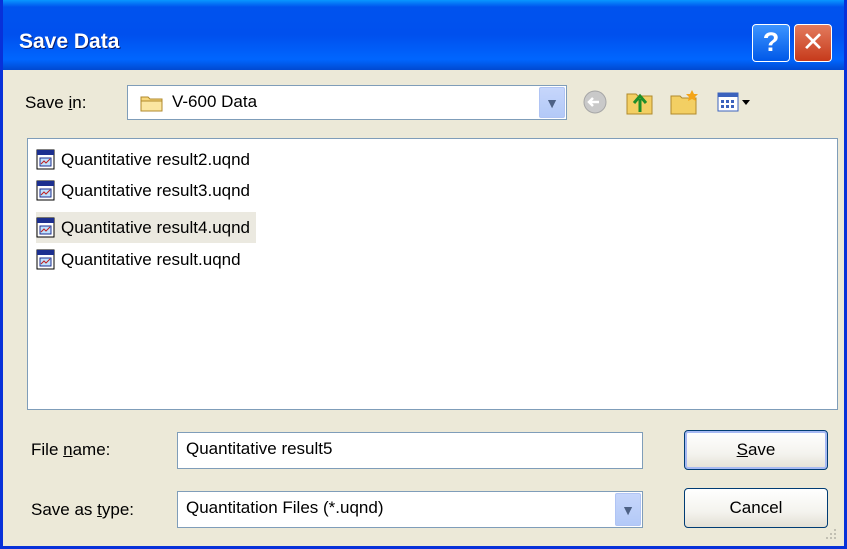 The height and width of the screenshot is (549, 847). What do you see at coordinates (156, 159) in the screenshot?
I see `file-name: Quantitative result2.uqnd` at bounding box center [156, 159].